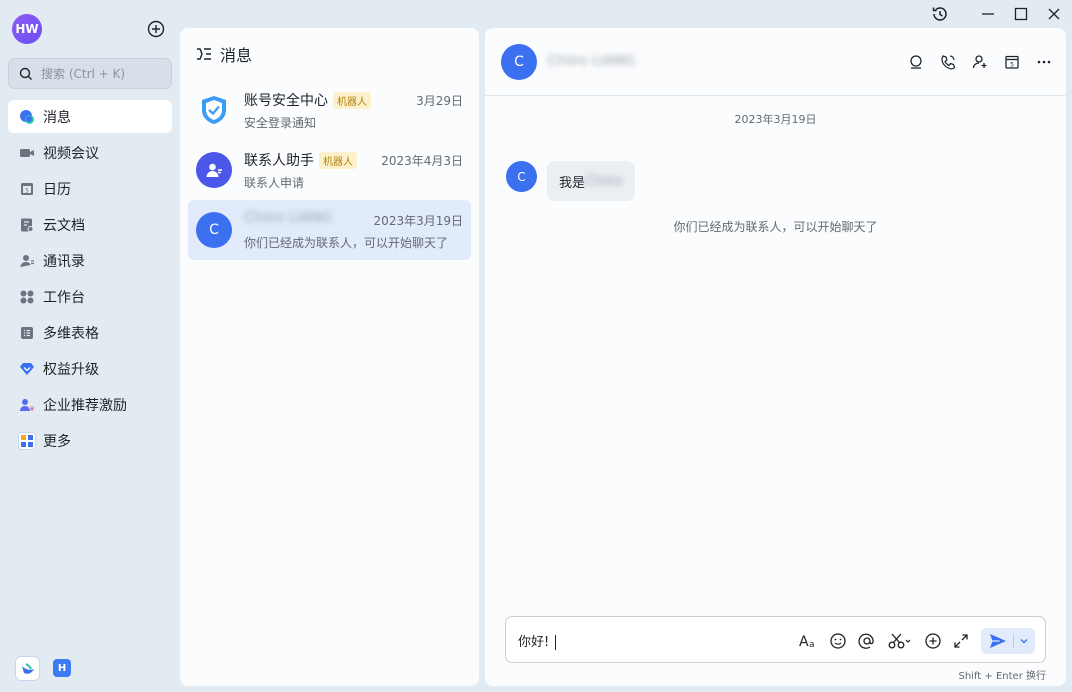 The height and width of the screenshot is (692, 1072). I want to click on system-message: 你们已经成为联系人，可以开始聊天了, so click(775, 227).